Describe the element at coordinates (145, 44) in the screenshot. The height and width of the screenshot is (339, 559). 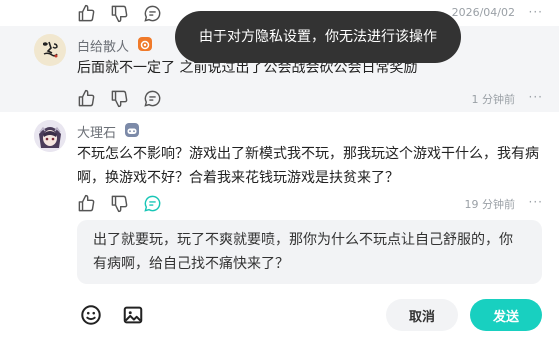
I see `orange-level-badge-icon` at that location.